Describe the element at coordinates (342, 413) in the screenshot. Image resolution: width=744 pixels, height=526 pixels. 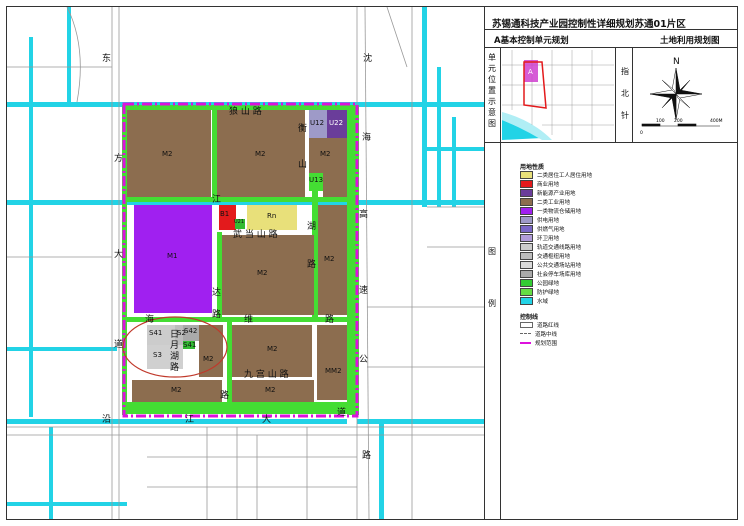
I see `road-label-dao-bottom: 道` at that location.